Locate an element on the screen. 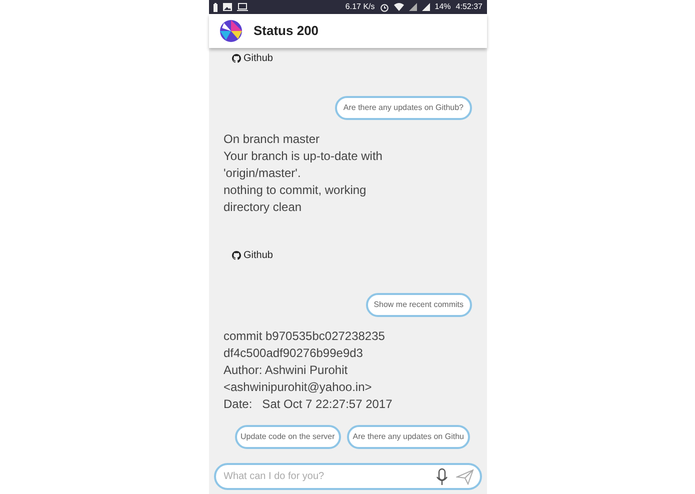 This screenshot has height=494, width=695. message-input-field: What can I do for you? is located at coordinates (330, 476).